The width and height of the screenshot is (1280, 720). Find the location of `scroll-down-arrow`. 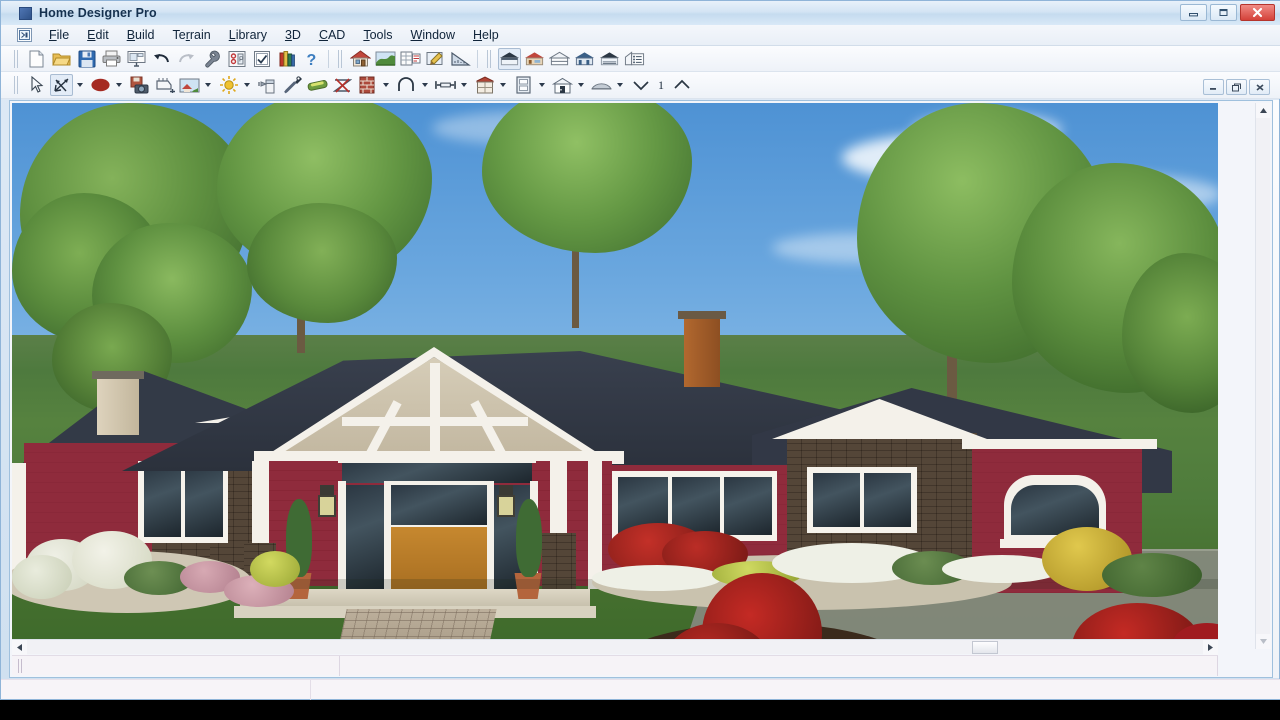

scroll-down-arrow is located at coordinates (1263, 641).